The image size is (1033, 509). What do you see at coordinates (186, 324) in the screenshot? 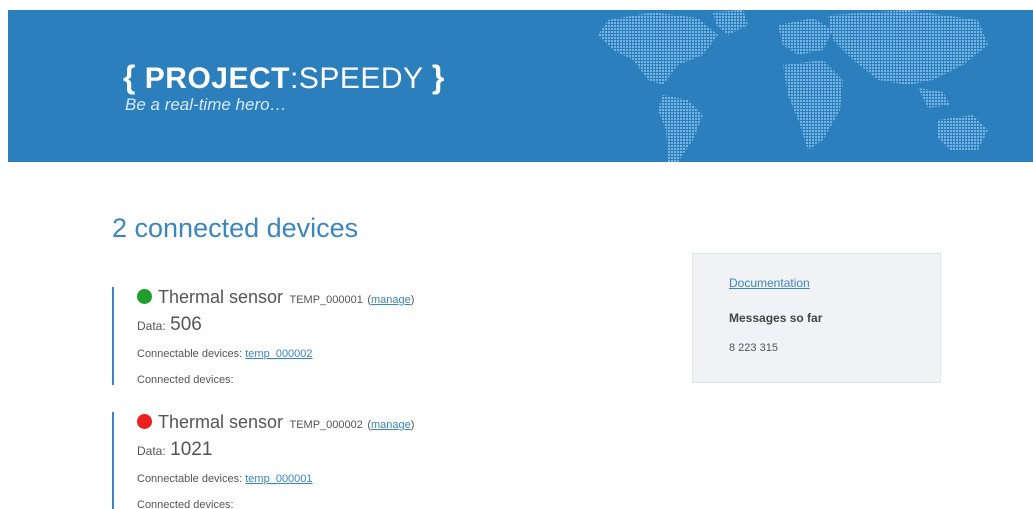
I see `data-value: 506` at bounding box center [186, 324].